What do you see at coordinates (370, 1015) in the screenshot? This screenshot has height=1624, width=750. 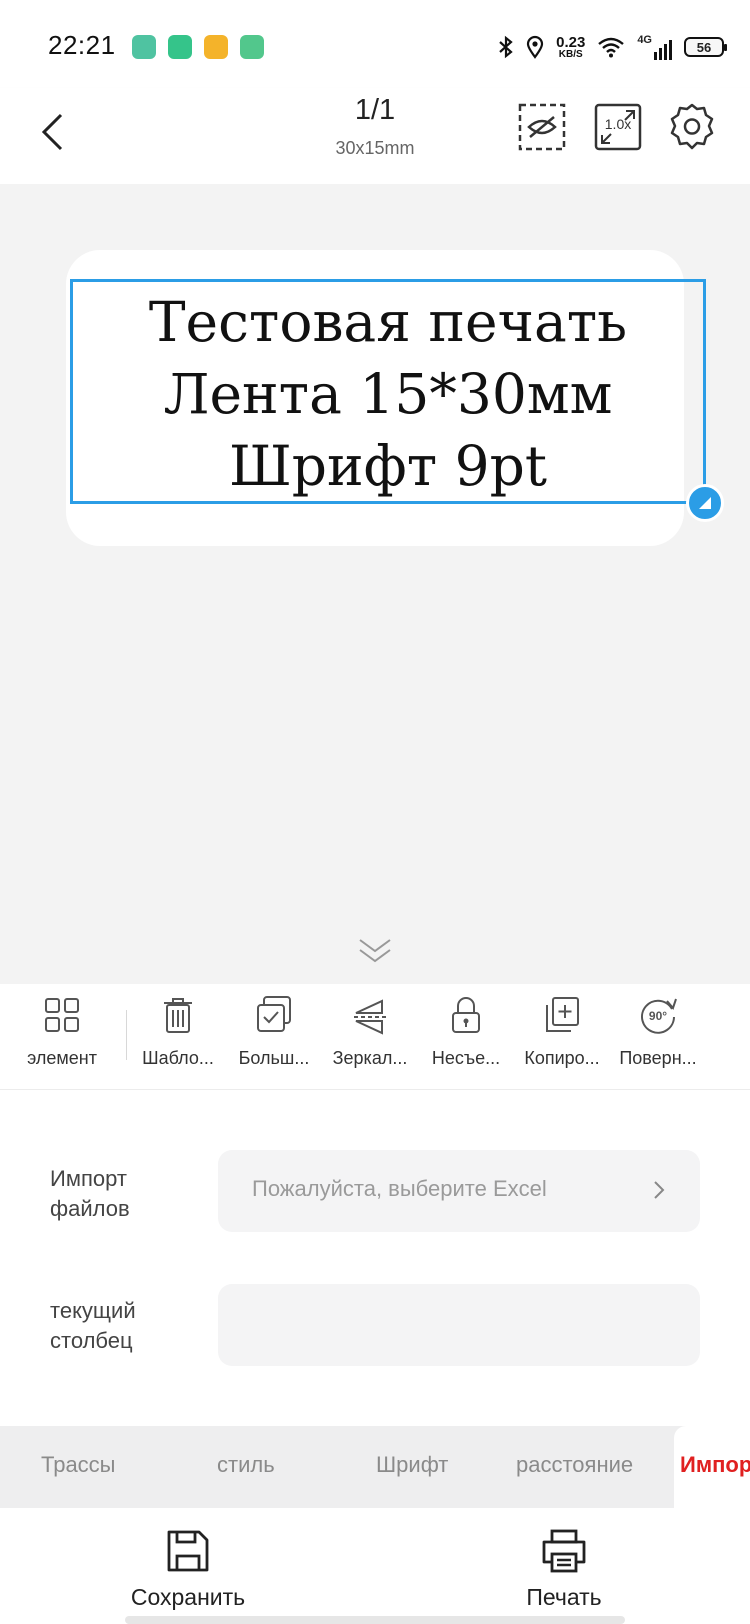 I see `mirror-icon` at bounding box center [370, 1015].